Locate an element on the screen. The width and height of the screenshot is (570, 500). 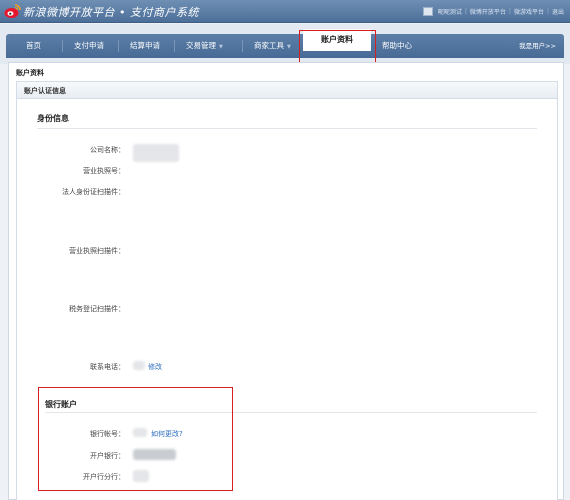
nav-home: 首页 is located at coordinates (33, 46).